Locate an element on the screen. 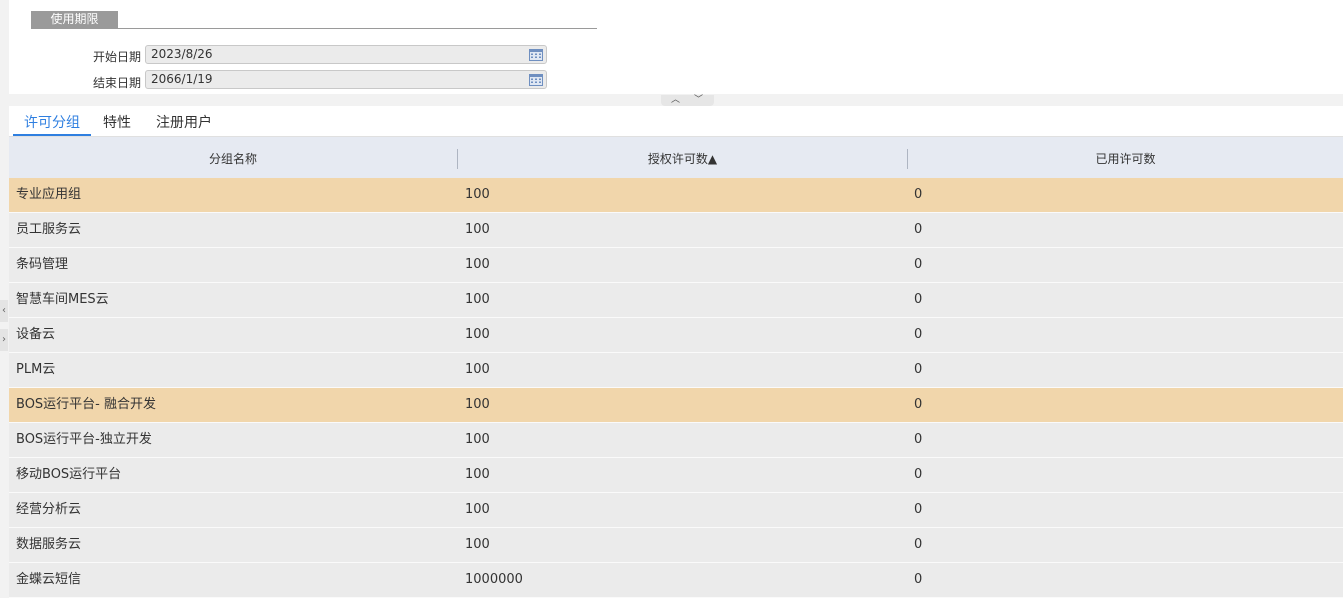  cell-group-name: 专业应用组 is located at coordinates (49, 194).